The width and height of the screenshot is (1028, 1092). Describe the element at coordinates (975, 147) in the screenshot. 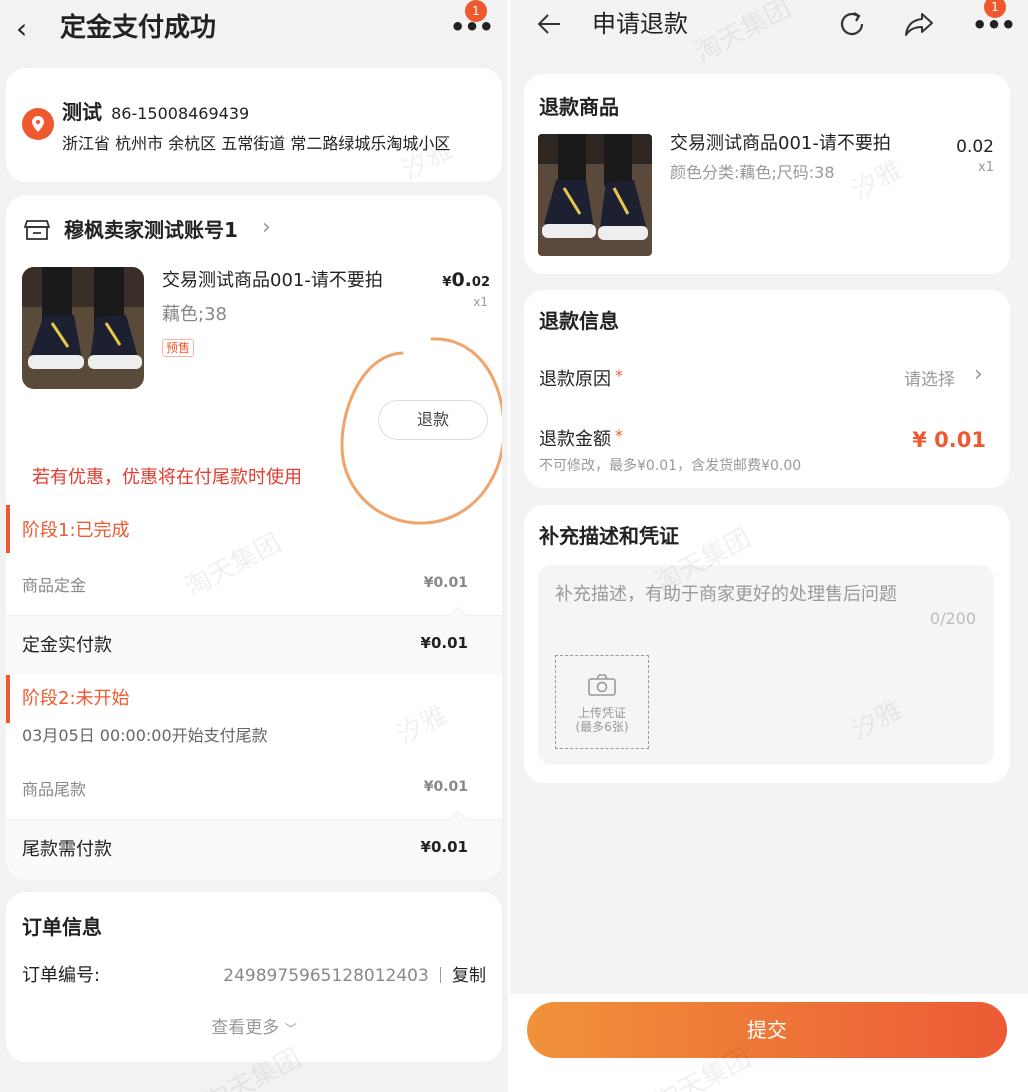

I see `product-price: 0.02` at that location.